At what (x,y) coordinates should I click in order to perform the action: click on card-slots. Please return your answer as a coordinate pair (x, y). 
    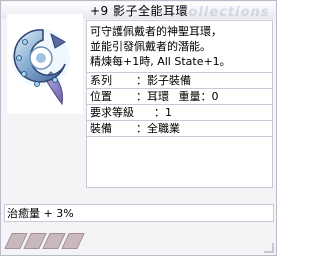
    Looking at the image, I should click on (138, 241).